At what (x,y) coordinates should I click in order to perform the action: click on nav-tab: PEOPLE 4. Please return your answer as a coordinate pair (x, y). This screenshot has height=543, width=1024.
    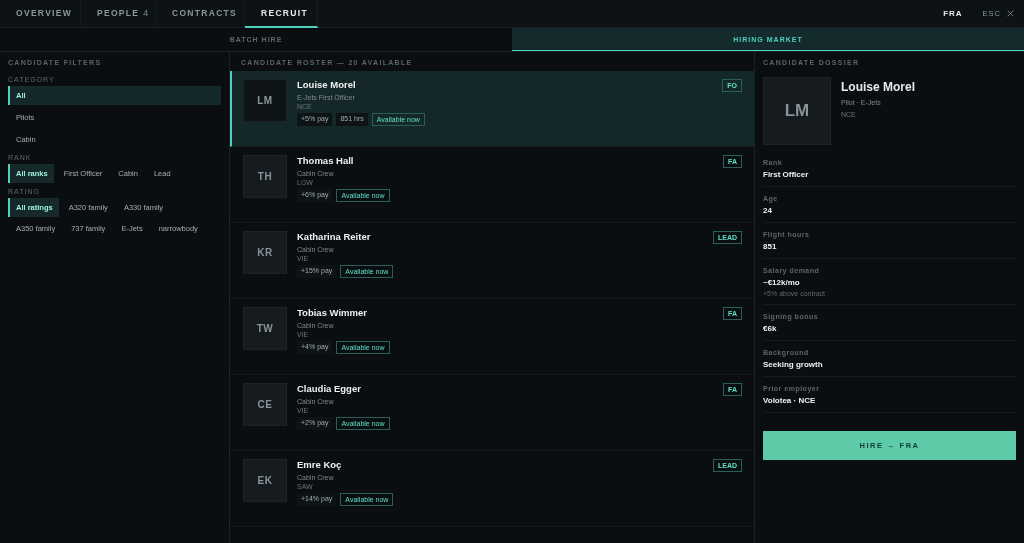
    Looking at the image, I should click on (118, 14).